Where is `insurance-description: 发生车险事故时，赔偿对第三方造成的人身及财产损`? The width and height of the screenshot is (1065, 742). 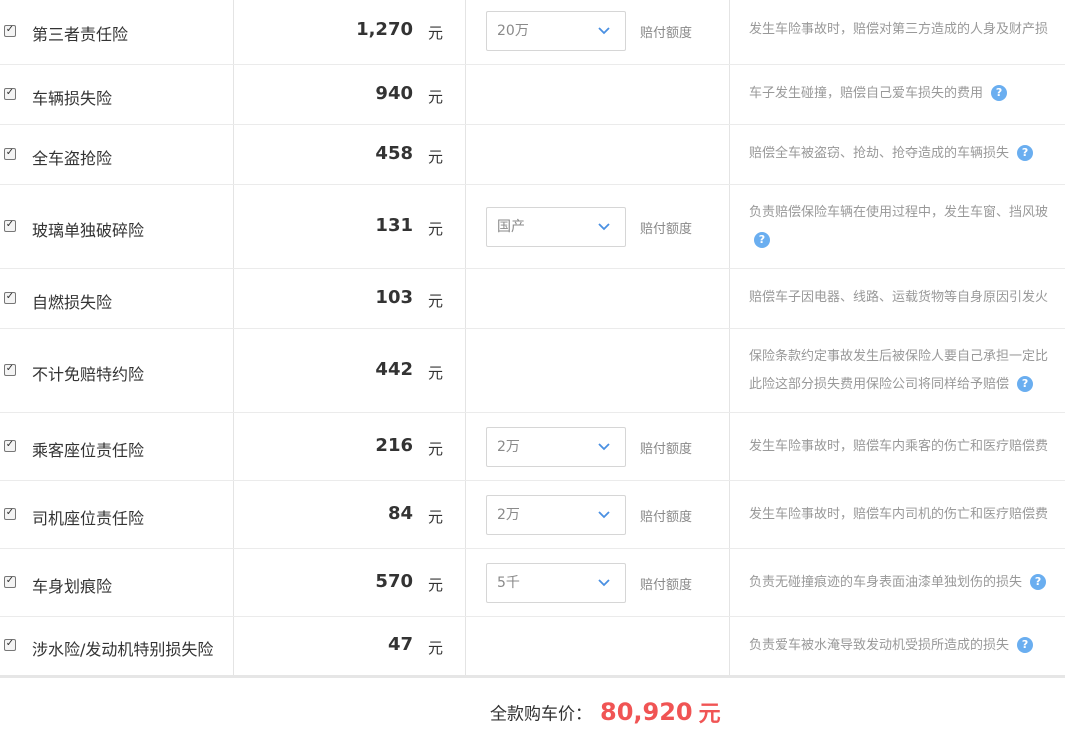 insurance-description: 发生车险事故时，赔偿对第三方造成的人身及财产损 is located at coordinates (907, 30).